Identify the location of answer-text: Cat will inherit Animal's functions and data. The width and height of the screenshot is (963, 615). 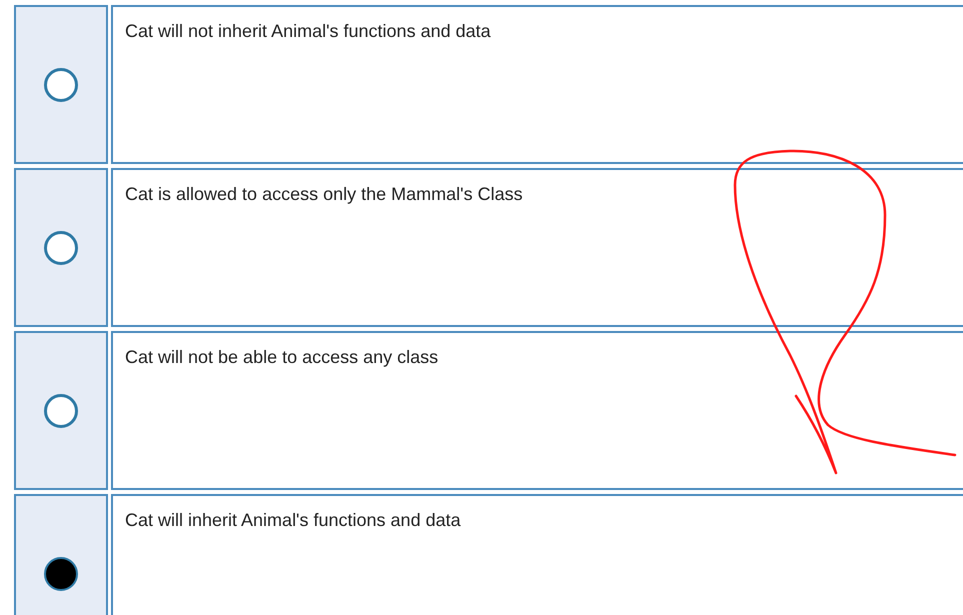
(293, 520).